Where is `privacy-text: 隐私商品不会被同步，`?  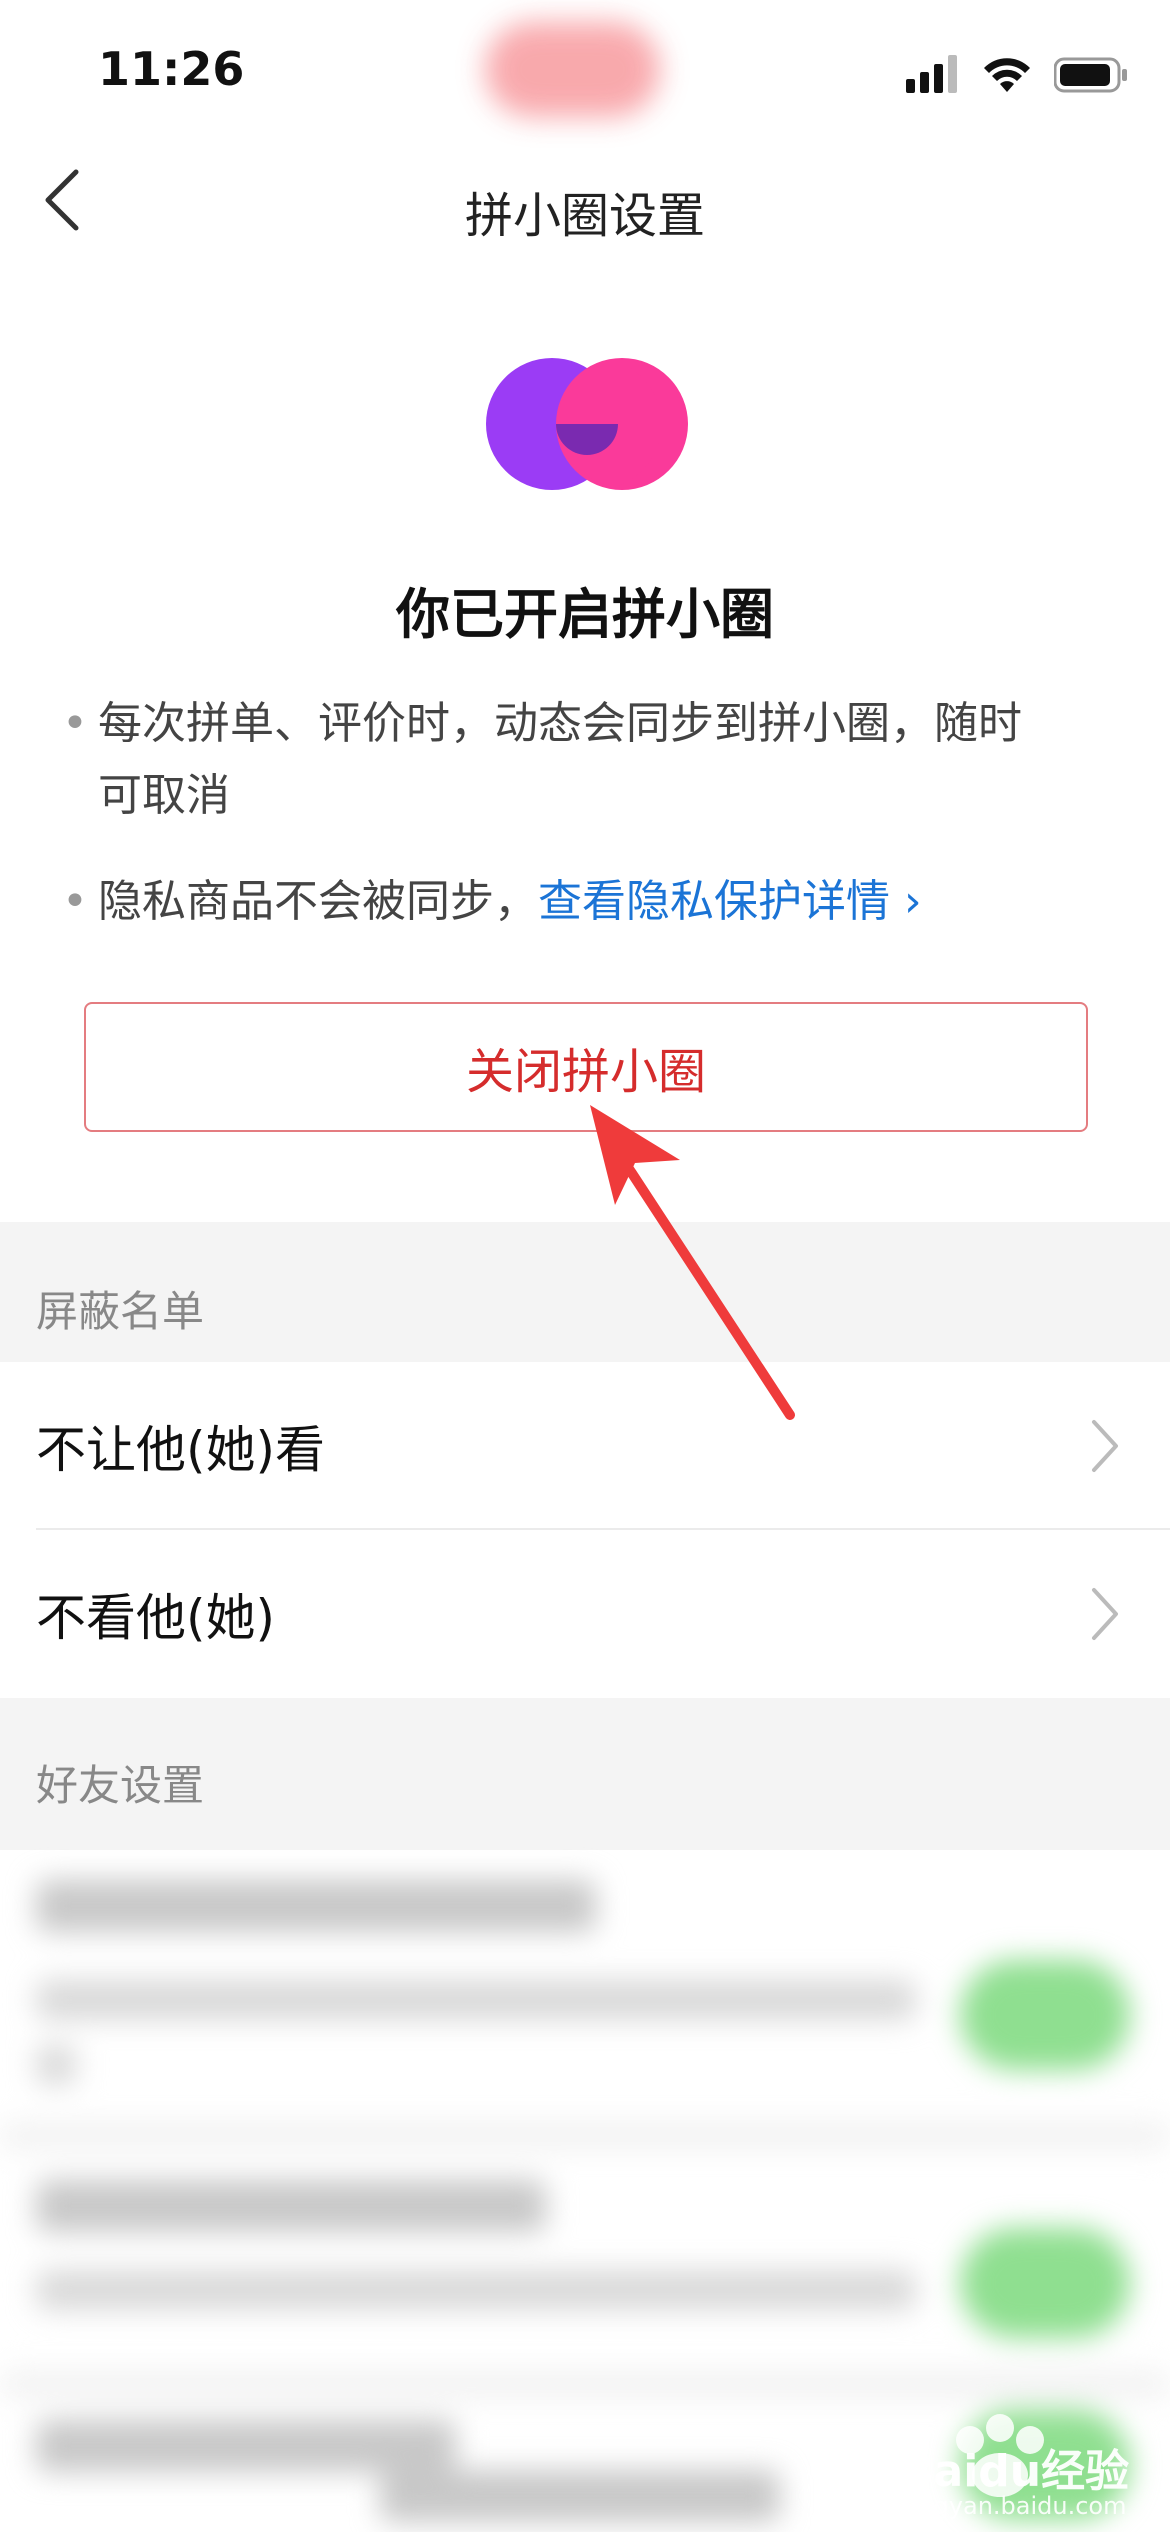
privacy-text: 隐私商品不会被同步， is located at coordinates (318, 901).